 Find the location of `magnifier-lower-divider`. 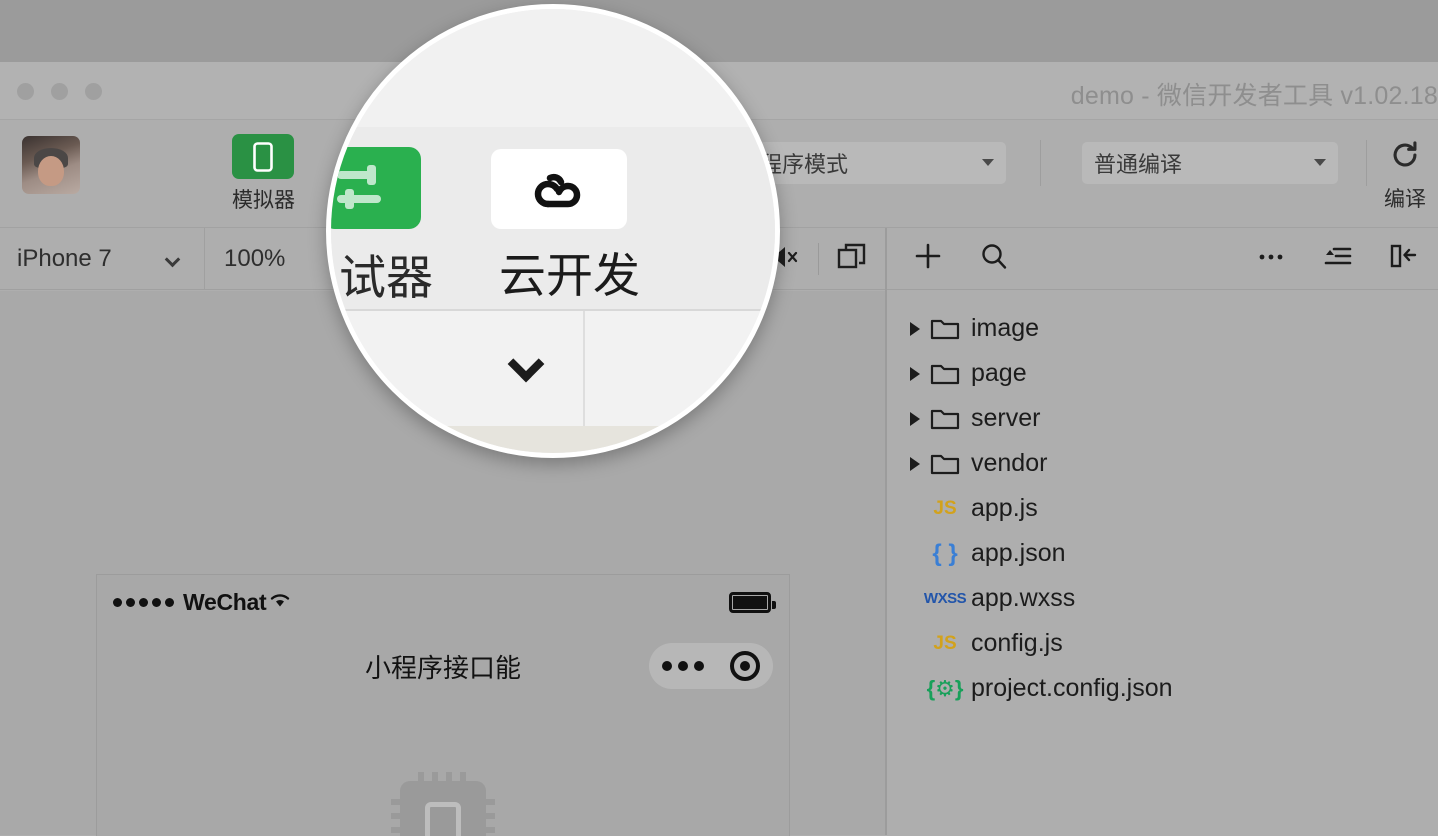

magnifier-lower-divider is located at coordinates (584, 368).